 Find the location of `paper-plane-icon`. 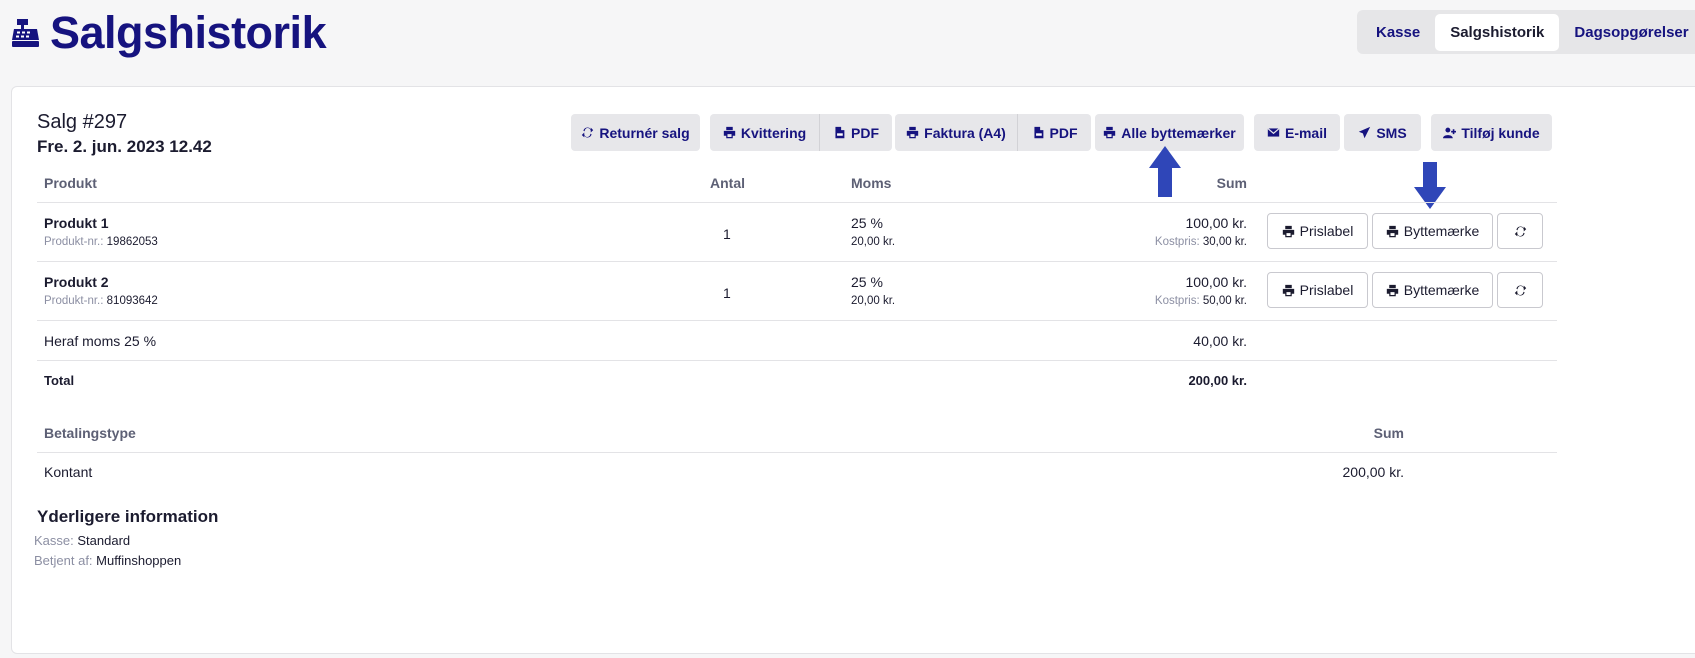

paper-plane-icon is located at coordinates (1365, 132).